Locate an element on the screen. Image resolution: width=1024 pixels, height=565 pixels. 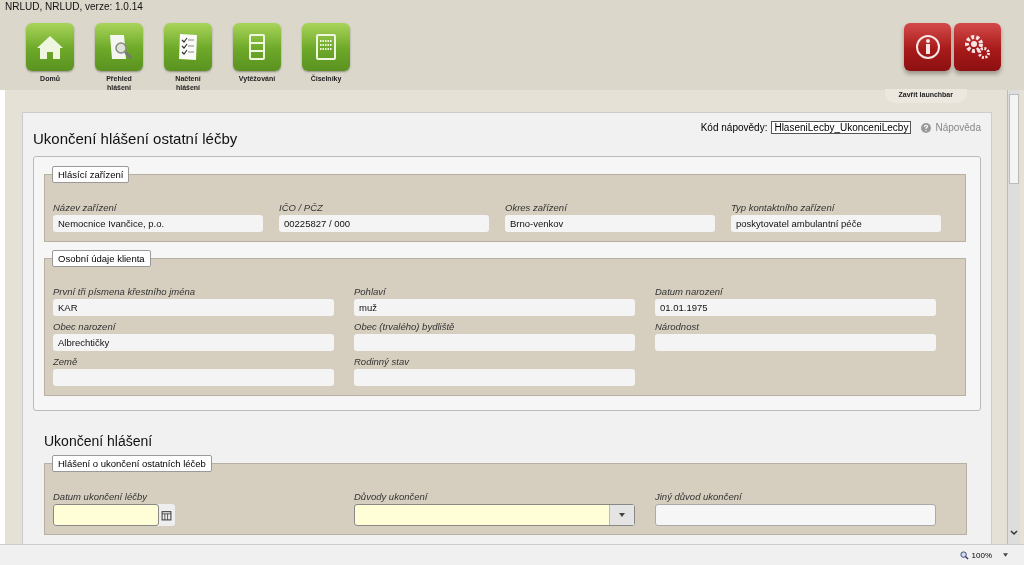
help-code-field: HlaseniLecby_UkonceniLecby is located at coordinates (841, 127).